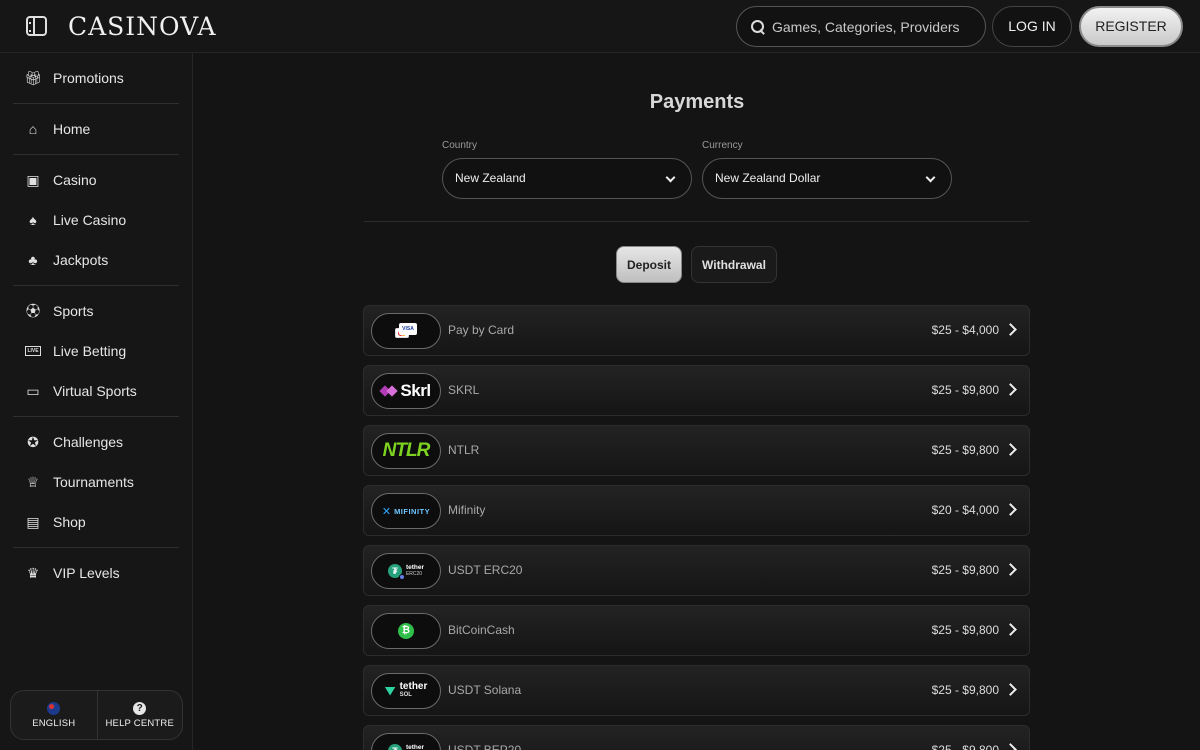  I want to click on payment-logo-ntlr: NTLR, so click(406, 451).